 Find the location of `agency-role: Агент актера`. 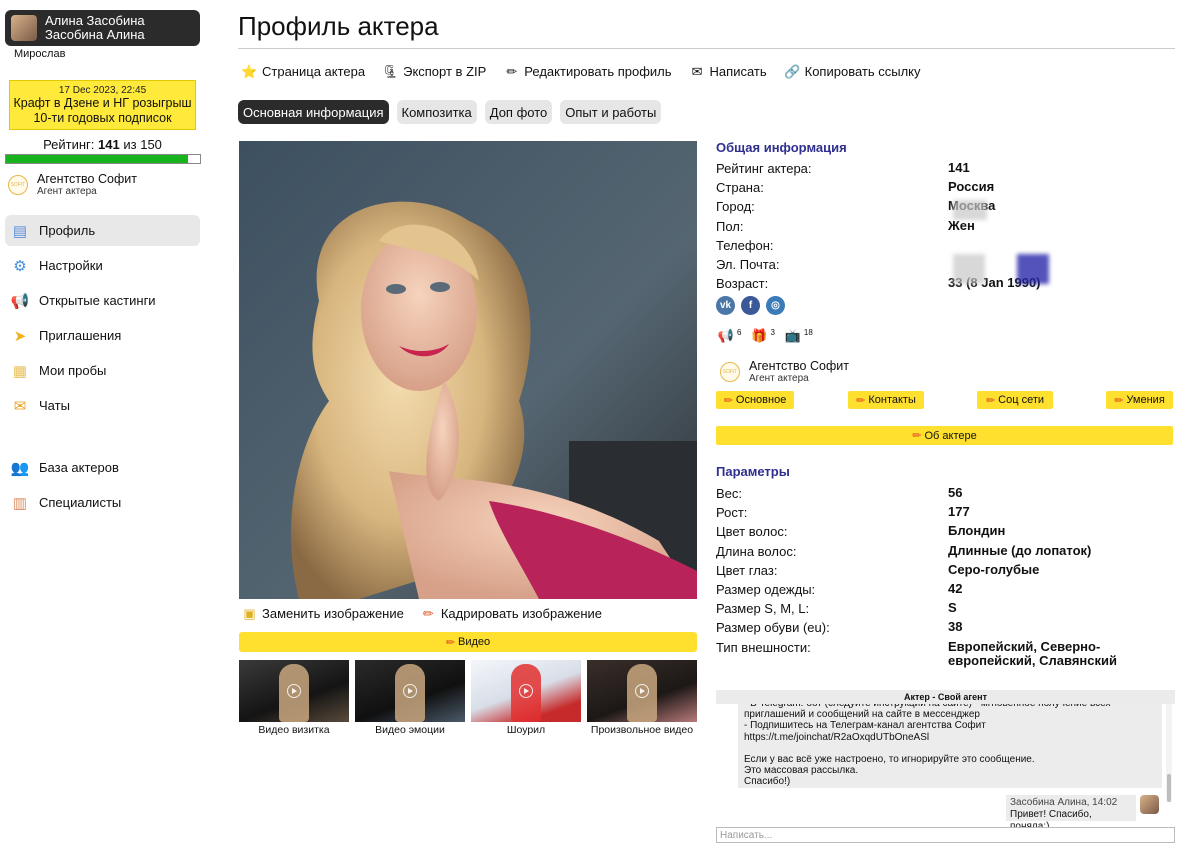

agency-role: Агент актера is located at coordinates (779, 378).